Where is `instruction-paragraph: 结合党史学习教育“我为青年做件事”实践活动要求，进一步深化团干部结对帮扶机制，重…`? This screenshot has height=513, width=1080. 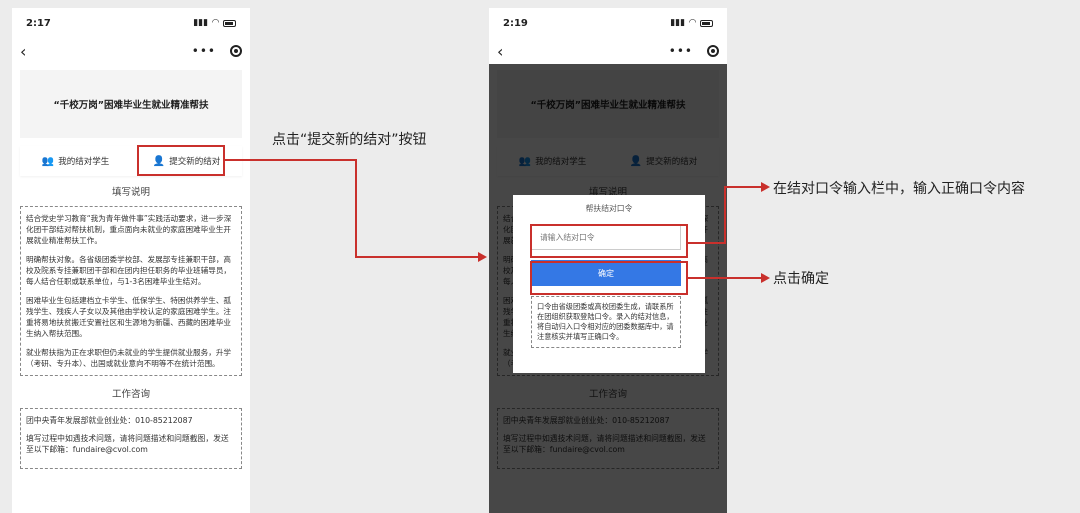
instruction-paragraph: 结合党史学习教育“我为青年做件事”实践活动要求，进一步深化团干部结对帮扶机制，重… is located at coordinates (129, 229).